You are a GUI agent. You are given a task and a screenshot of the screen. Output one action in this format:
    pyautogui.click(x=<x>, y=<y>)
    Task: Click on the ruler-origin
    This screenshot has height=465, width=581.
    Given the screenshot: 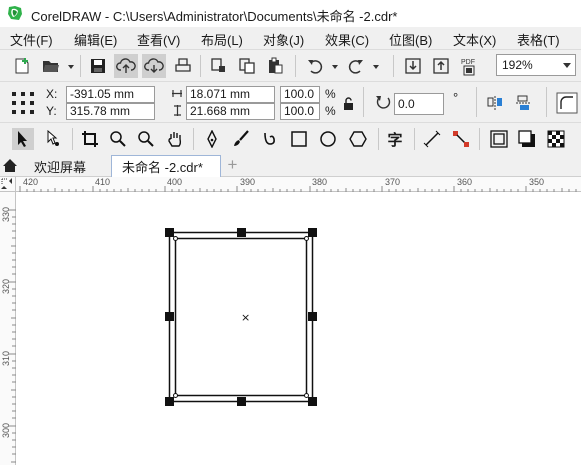 What is the action you would take?
    pyautogui.click(x=8, y=184)
    